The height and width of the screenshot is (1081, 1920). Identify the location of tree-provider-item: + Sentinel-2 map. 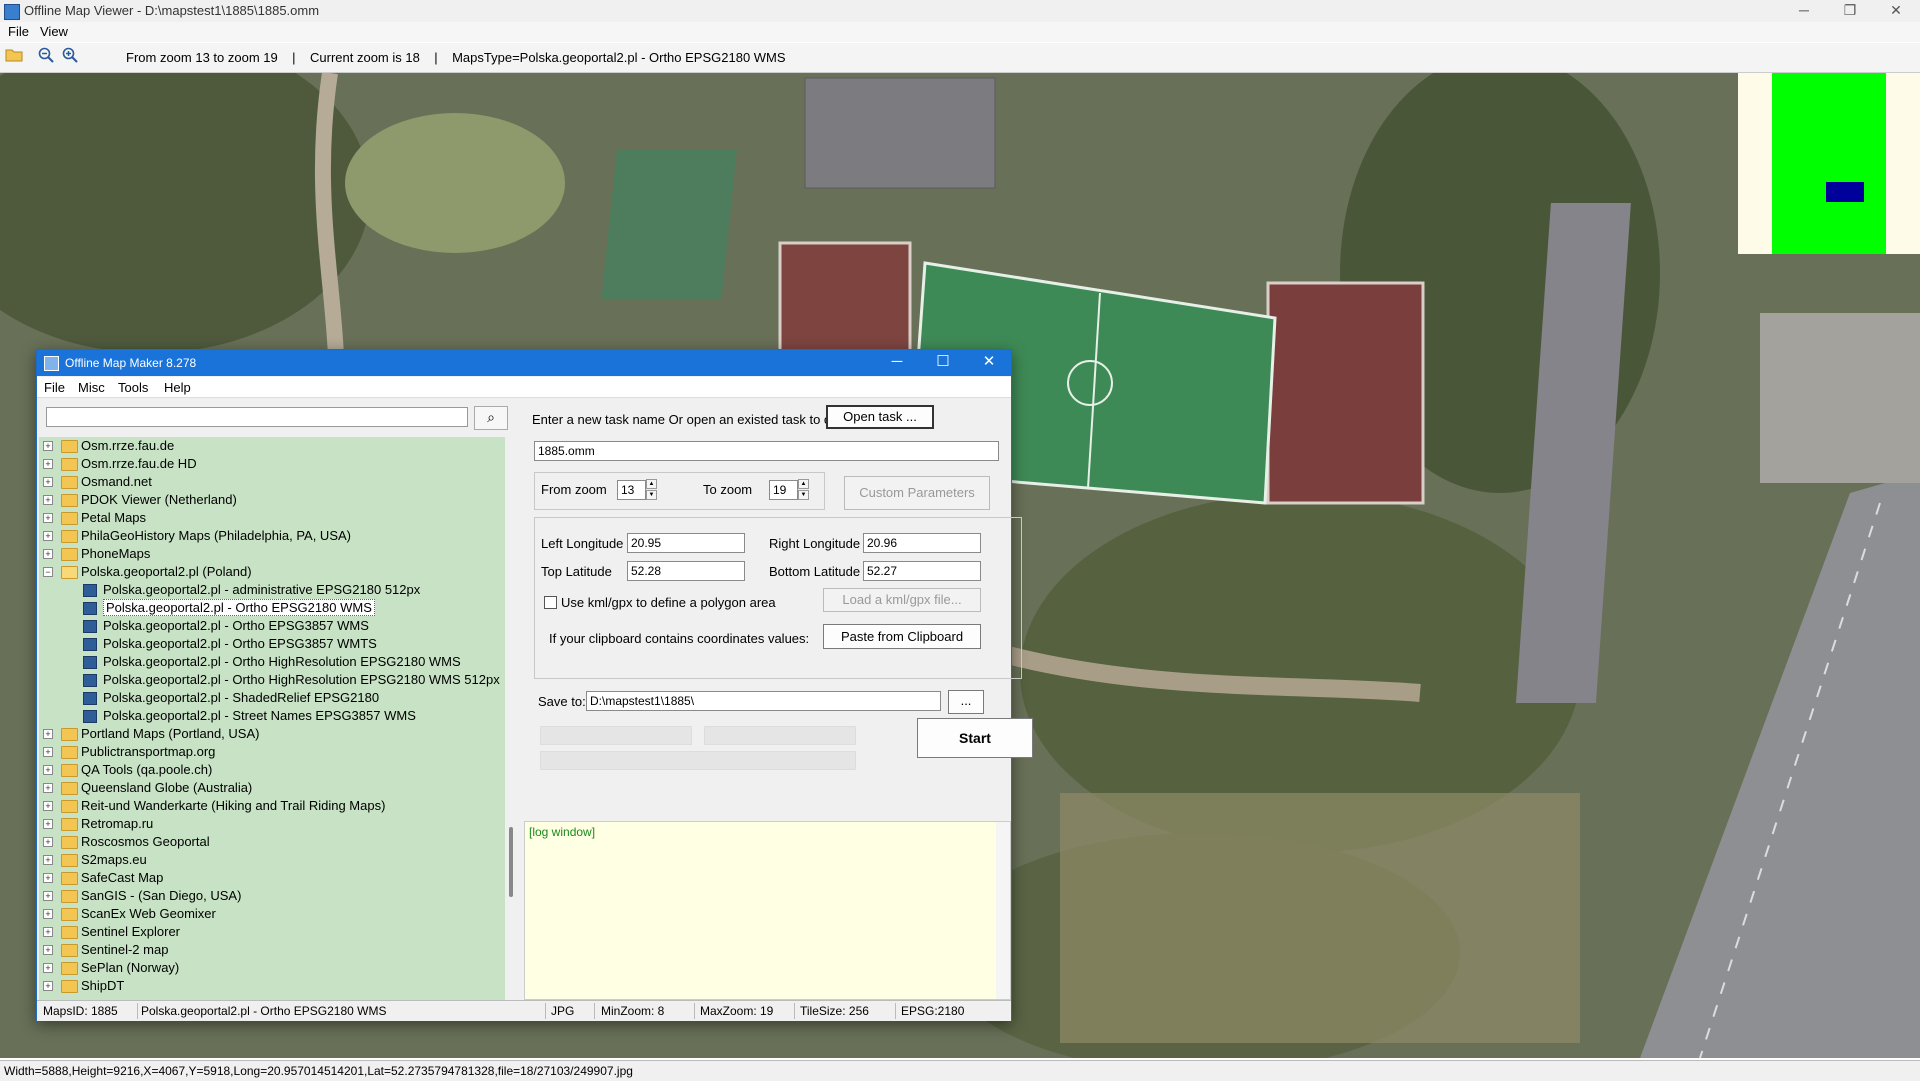
(272, 950).